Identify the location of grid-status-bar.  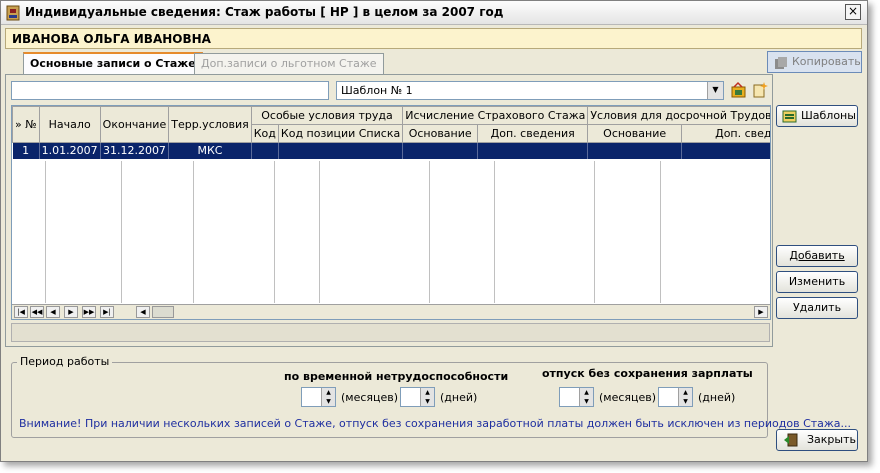
(390, 332).